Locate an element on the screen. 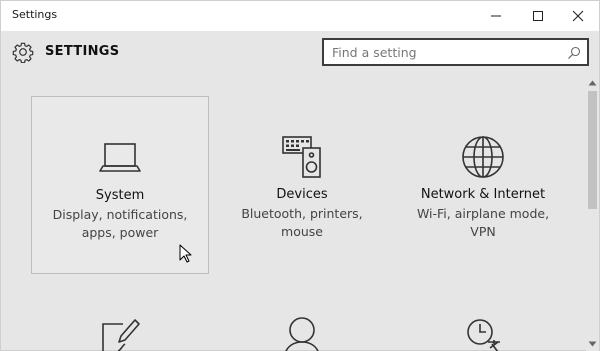 This screenshot has height=351, width=600. maximize-icon is located at coordinates (538, 16).